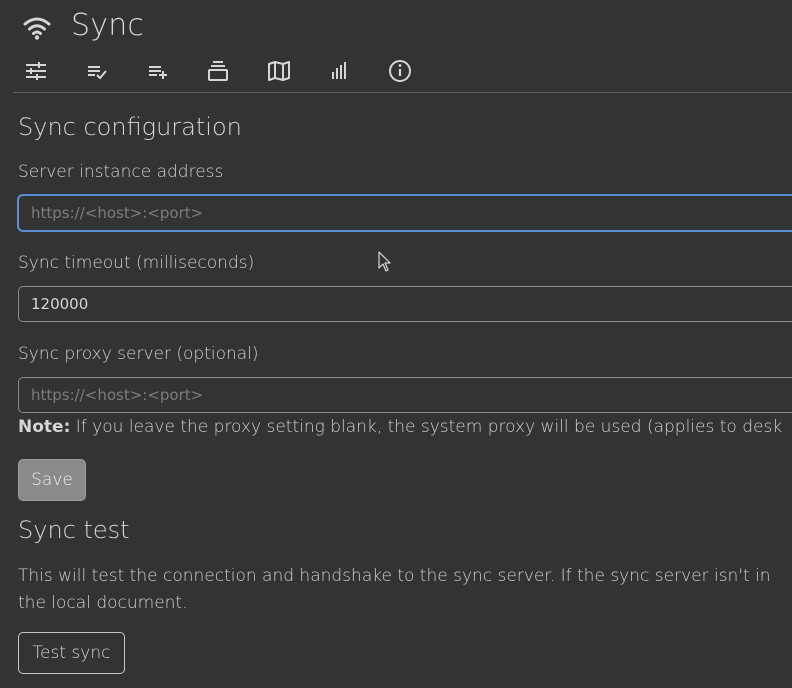 The width and height of the screenshot is (792, 688). I want to click on sync-timeout-label: Sync timeout (milliseconds), so click(136, 263).